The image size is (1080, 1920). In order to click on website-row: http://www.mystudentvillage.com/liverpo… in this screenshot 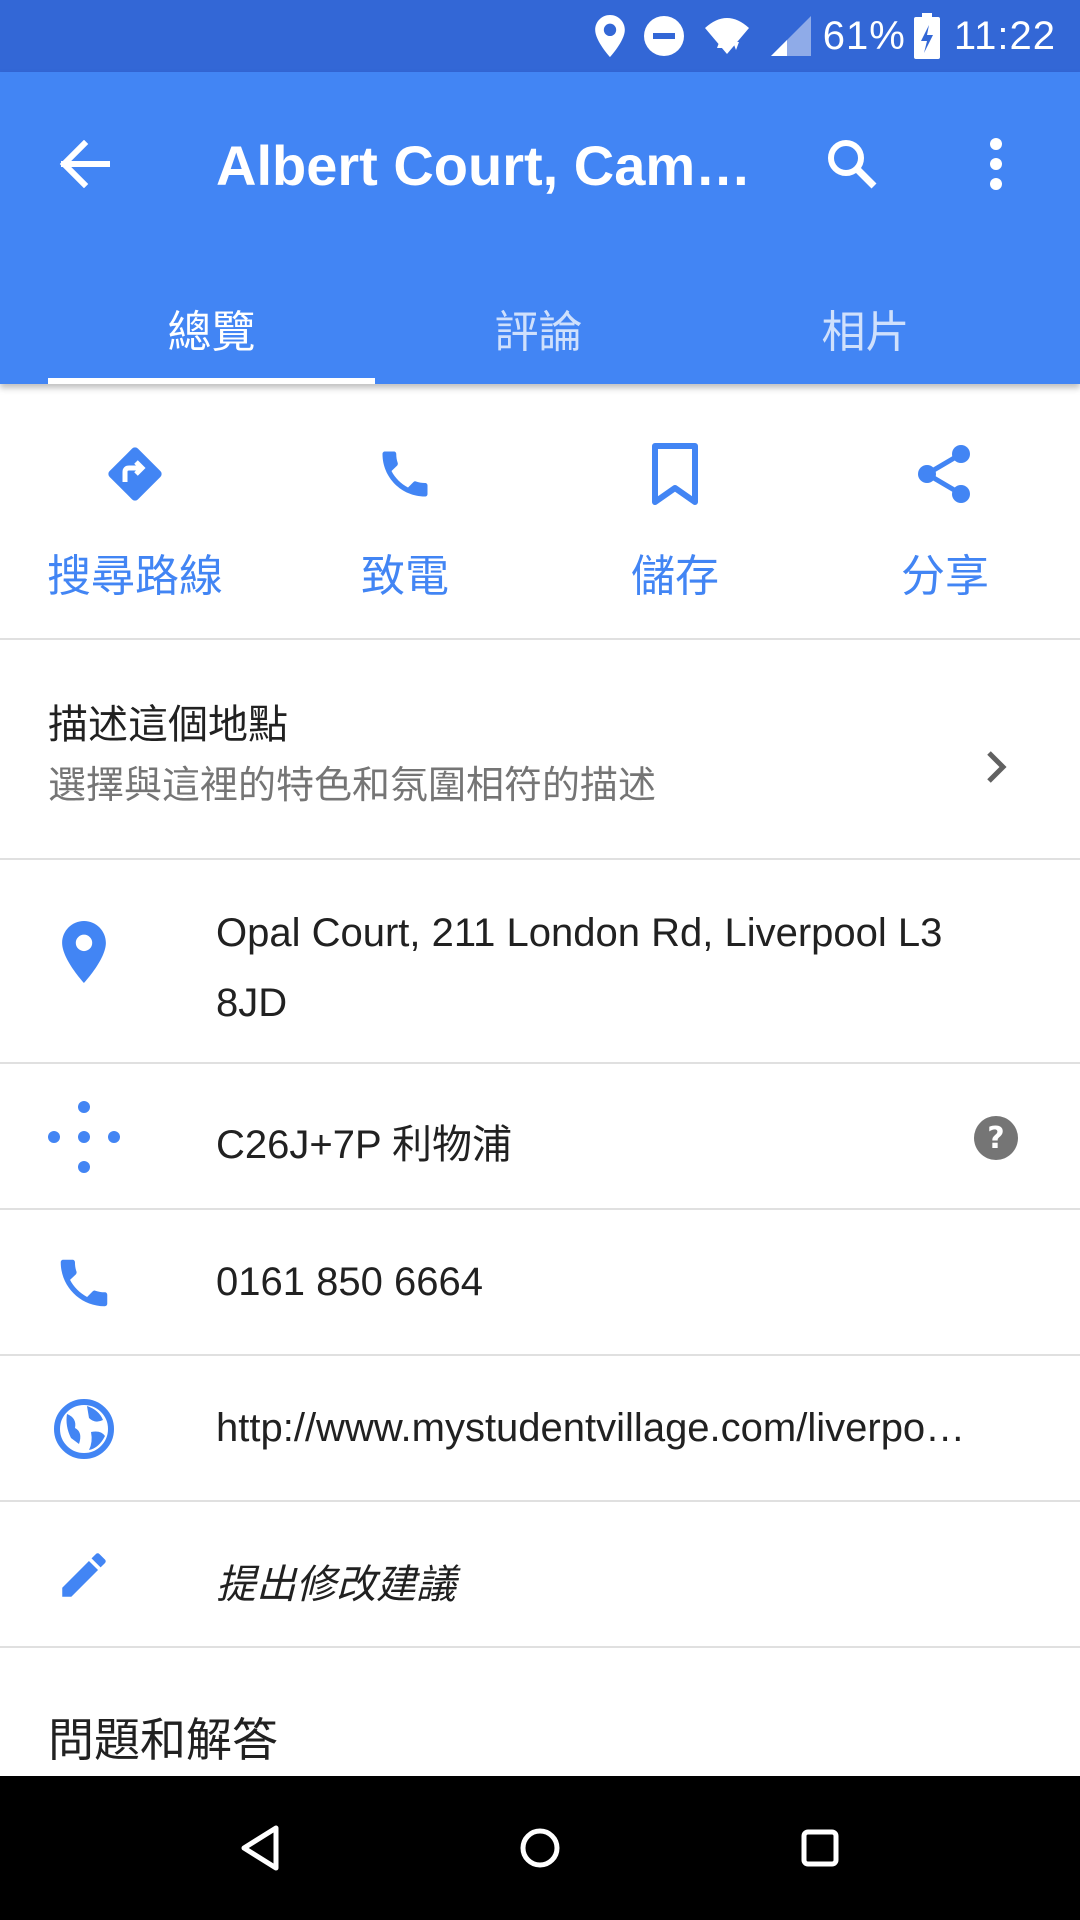, I will do `click(540, 1429)`.